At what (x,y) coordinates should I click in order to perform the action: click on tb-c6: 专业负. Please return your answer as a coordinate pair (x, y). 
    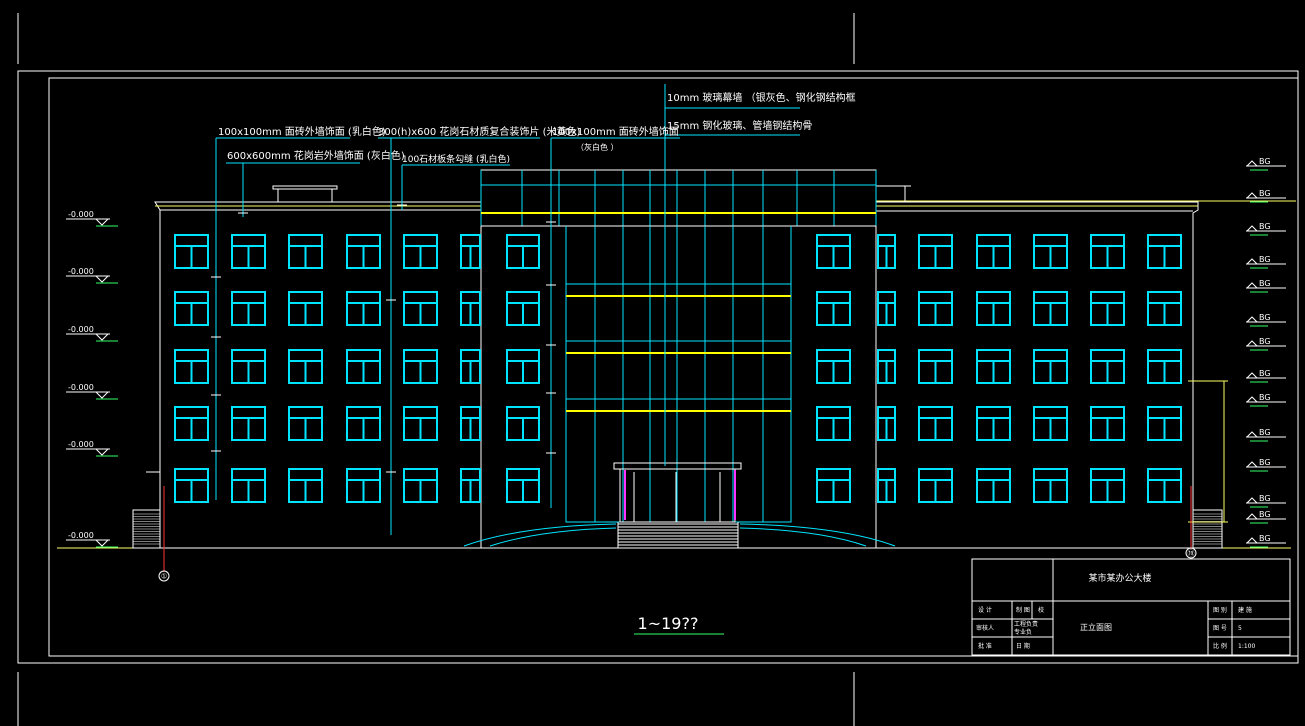
    Looking at the image, I should click on (1023, 632).